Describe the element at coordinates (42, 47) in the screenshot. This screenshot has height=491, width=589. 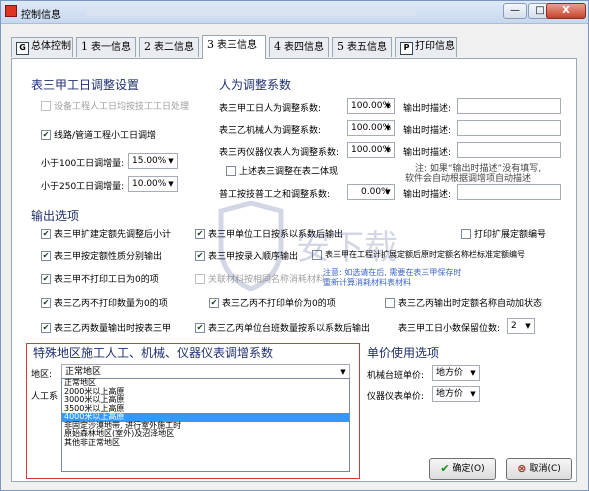
I see `tab-overall: G 总体控制` at that location.